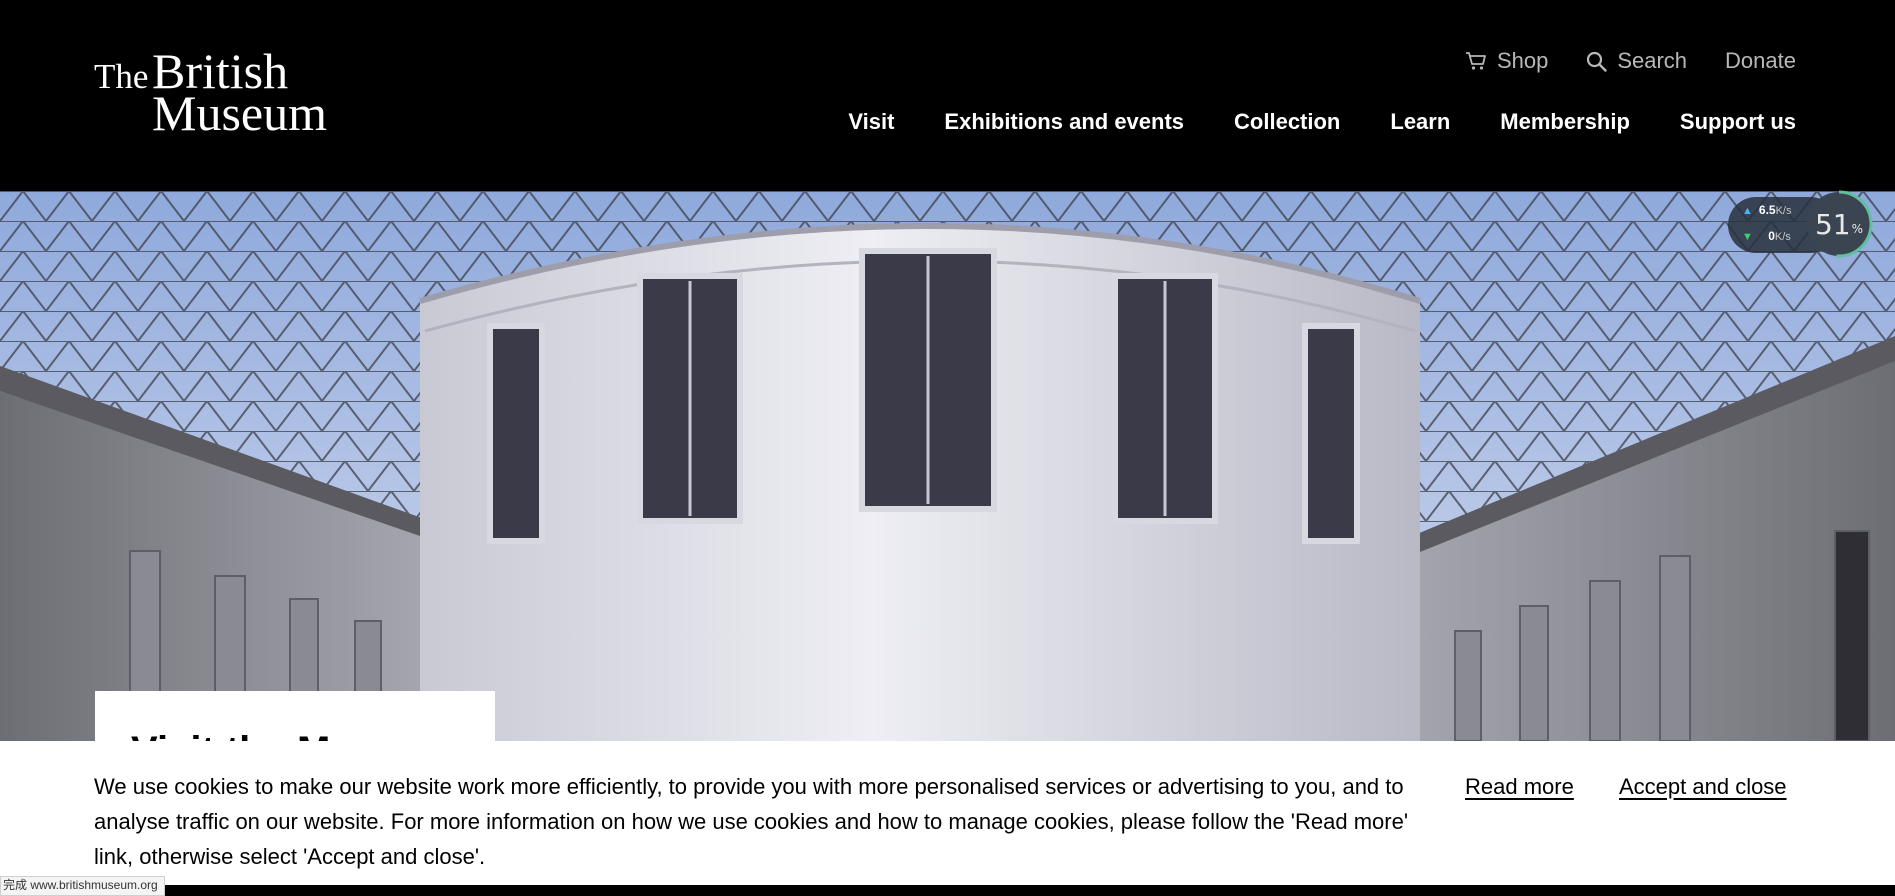 The image size is (1895, 896). Describe the element at coordinates (871, 122) in the screenshot. I see `nav-visit: Visit` at that location.